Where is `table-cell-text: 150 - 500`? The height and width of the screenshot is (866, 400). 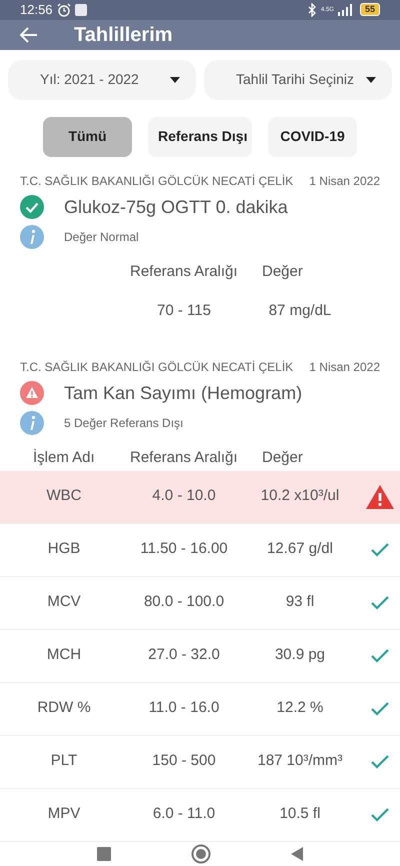 table-cell-text: 150 - 500 is located at coordinates (184, 761).